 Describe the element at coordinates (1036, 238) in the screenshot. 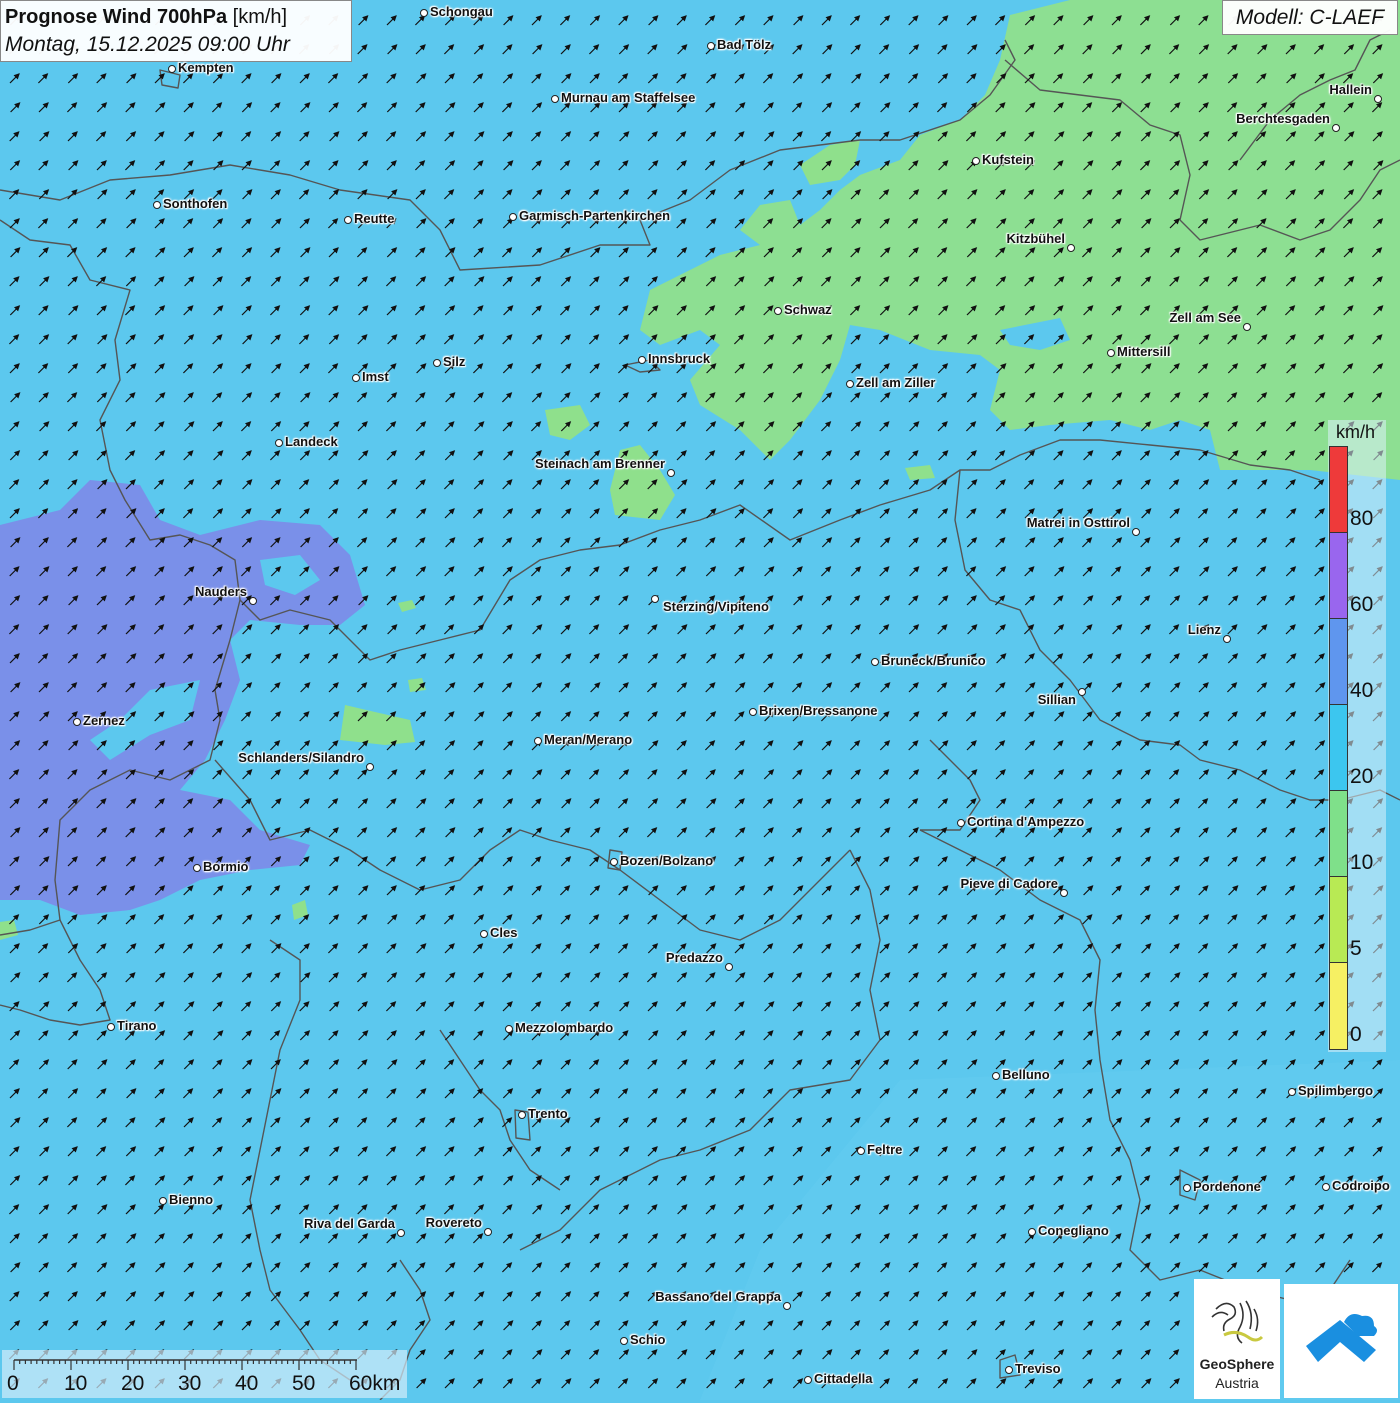

I see `city-label: Kitzbühel` at that location.